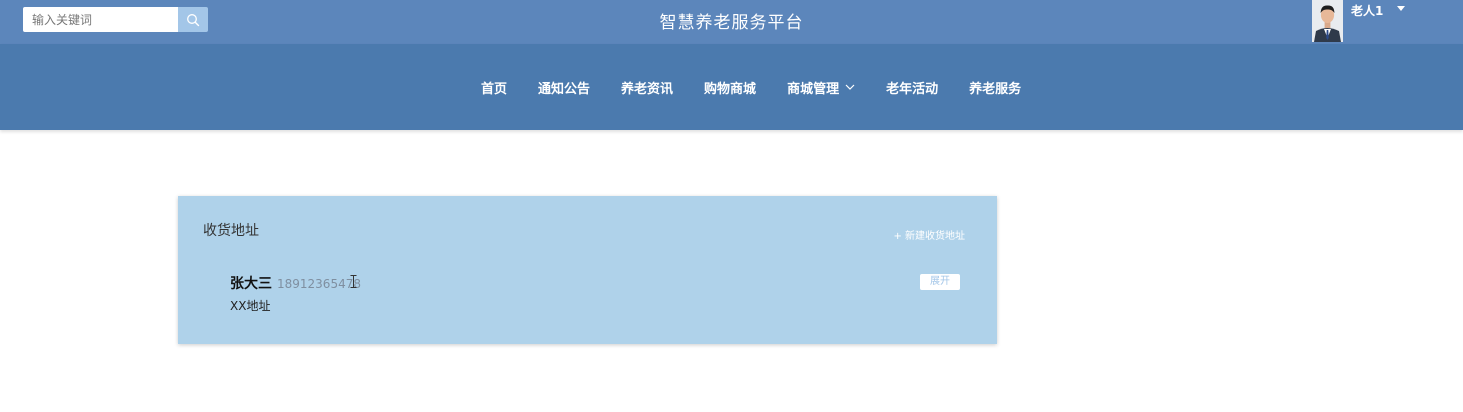  I want to click on nav-list: 首页 通知公告 养老资讯 购物商城 商城管理 老年活动 养老服务, so click(751, 87).